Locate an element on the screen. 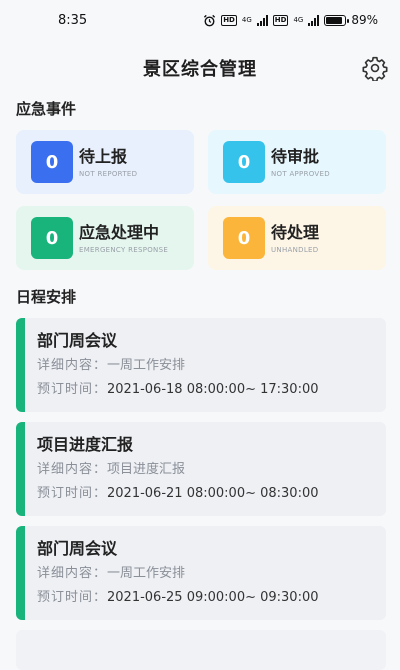 This screenshot has width=400, height=670. card-emergency-response: 0 应急处理中 EMERGENCY RESPONSE is located at coordinates (105, 238).